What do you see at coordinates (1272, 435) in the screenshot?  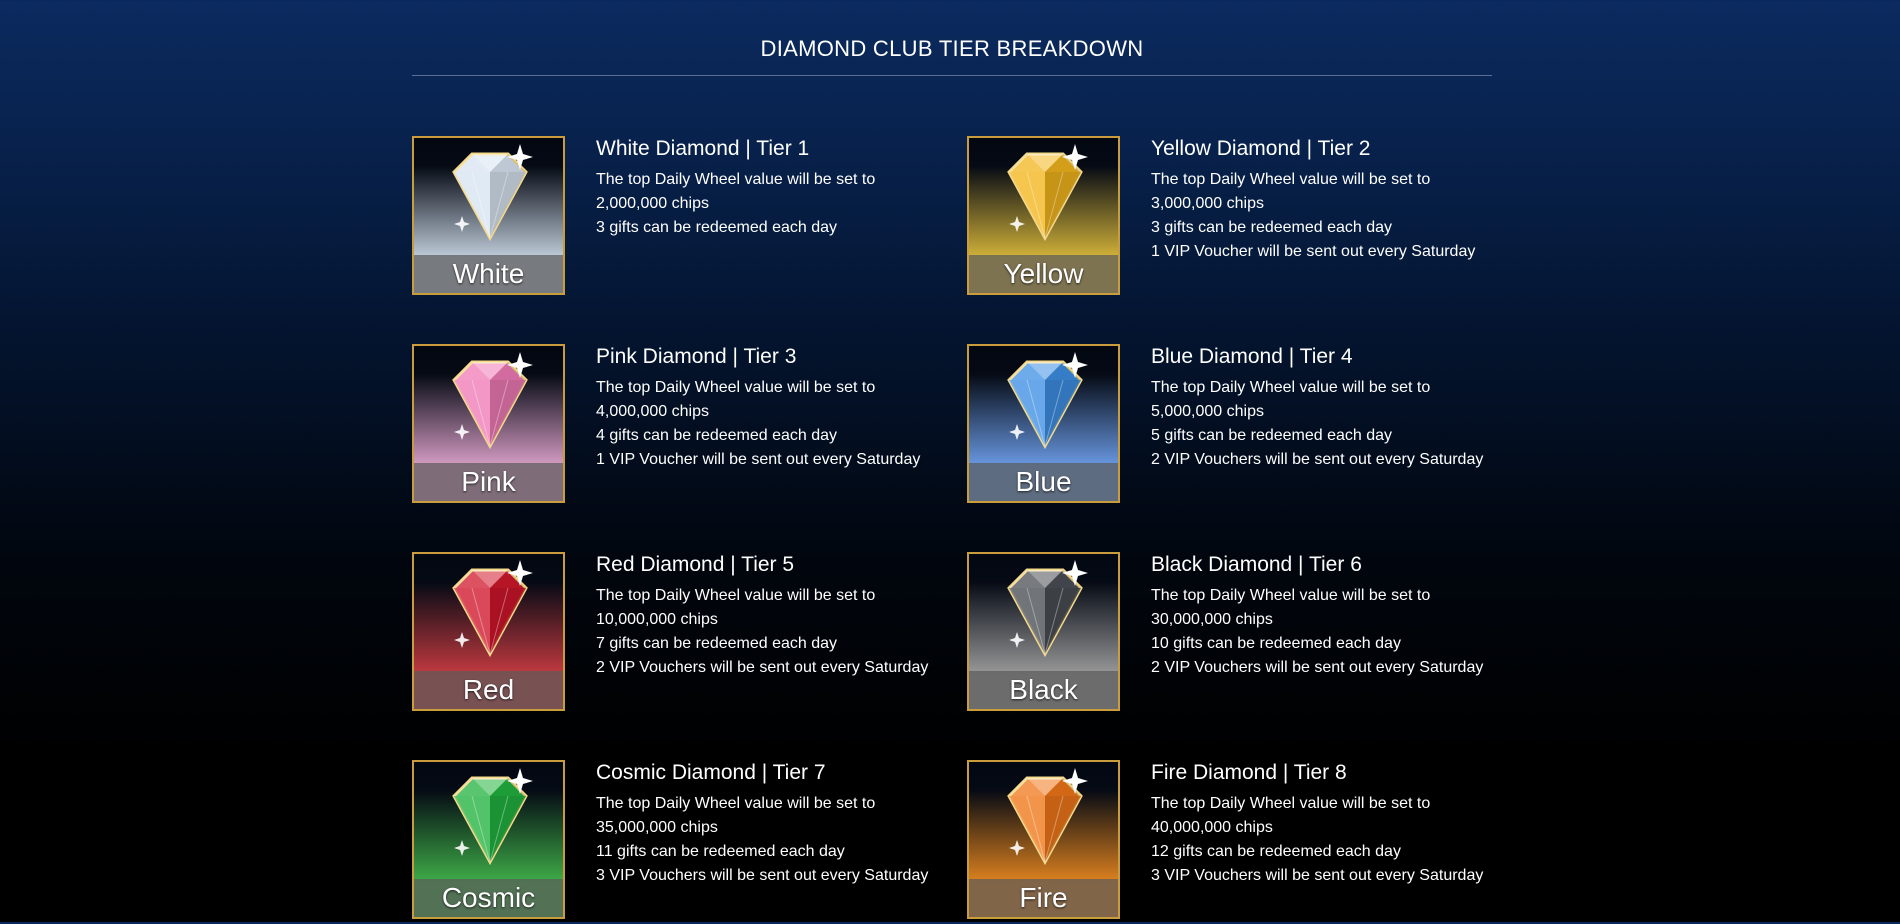 I see `tier-benefit-line: 5 gifts can be redeemed each day` at bounding box center [1272, 435].